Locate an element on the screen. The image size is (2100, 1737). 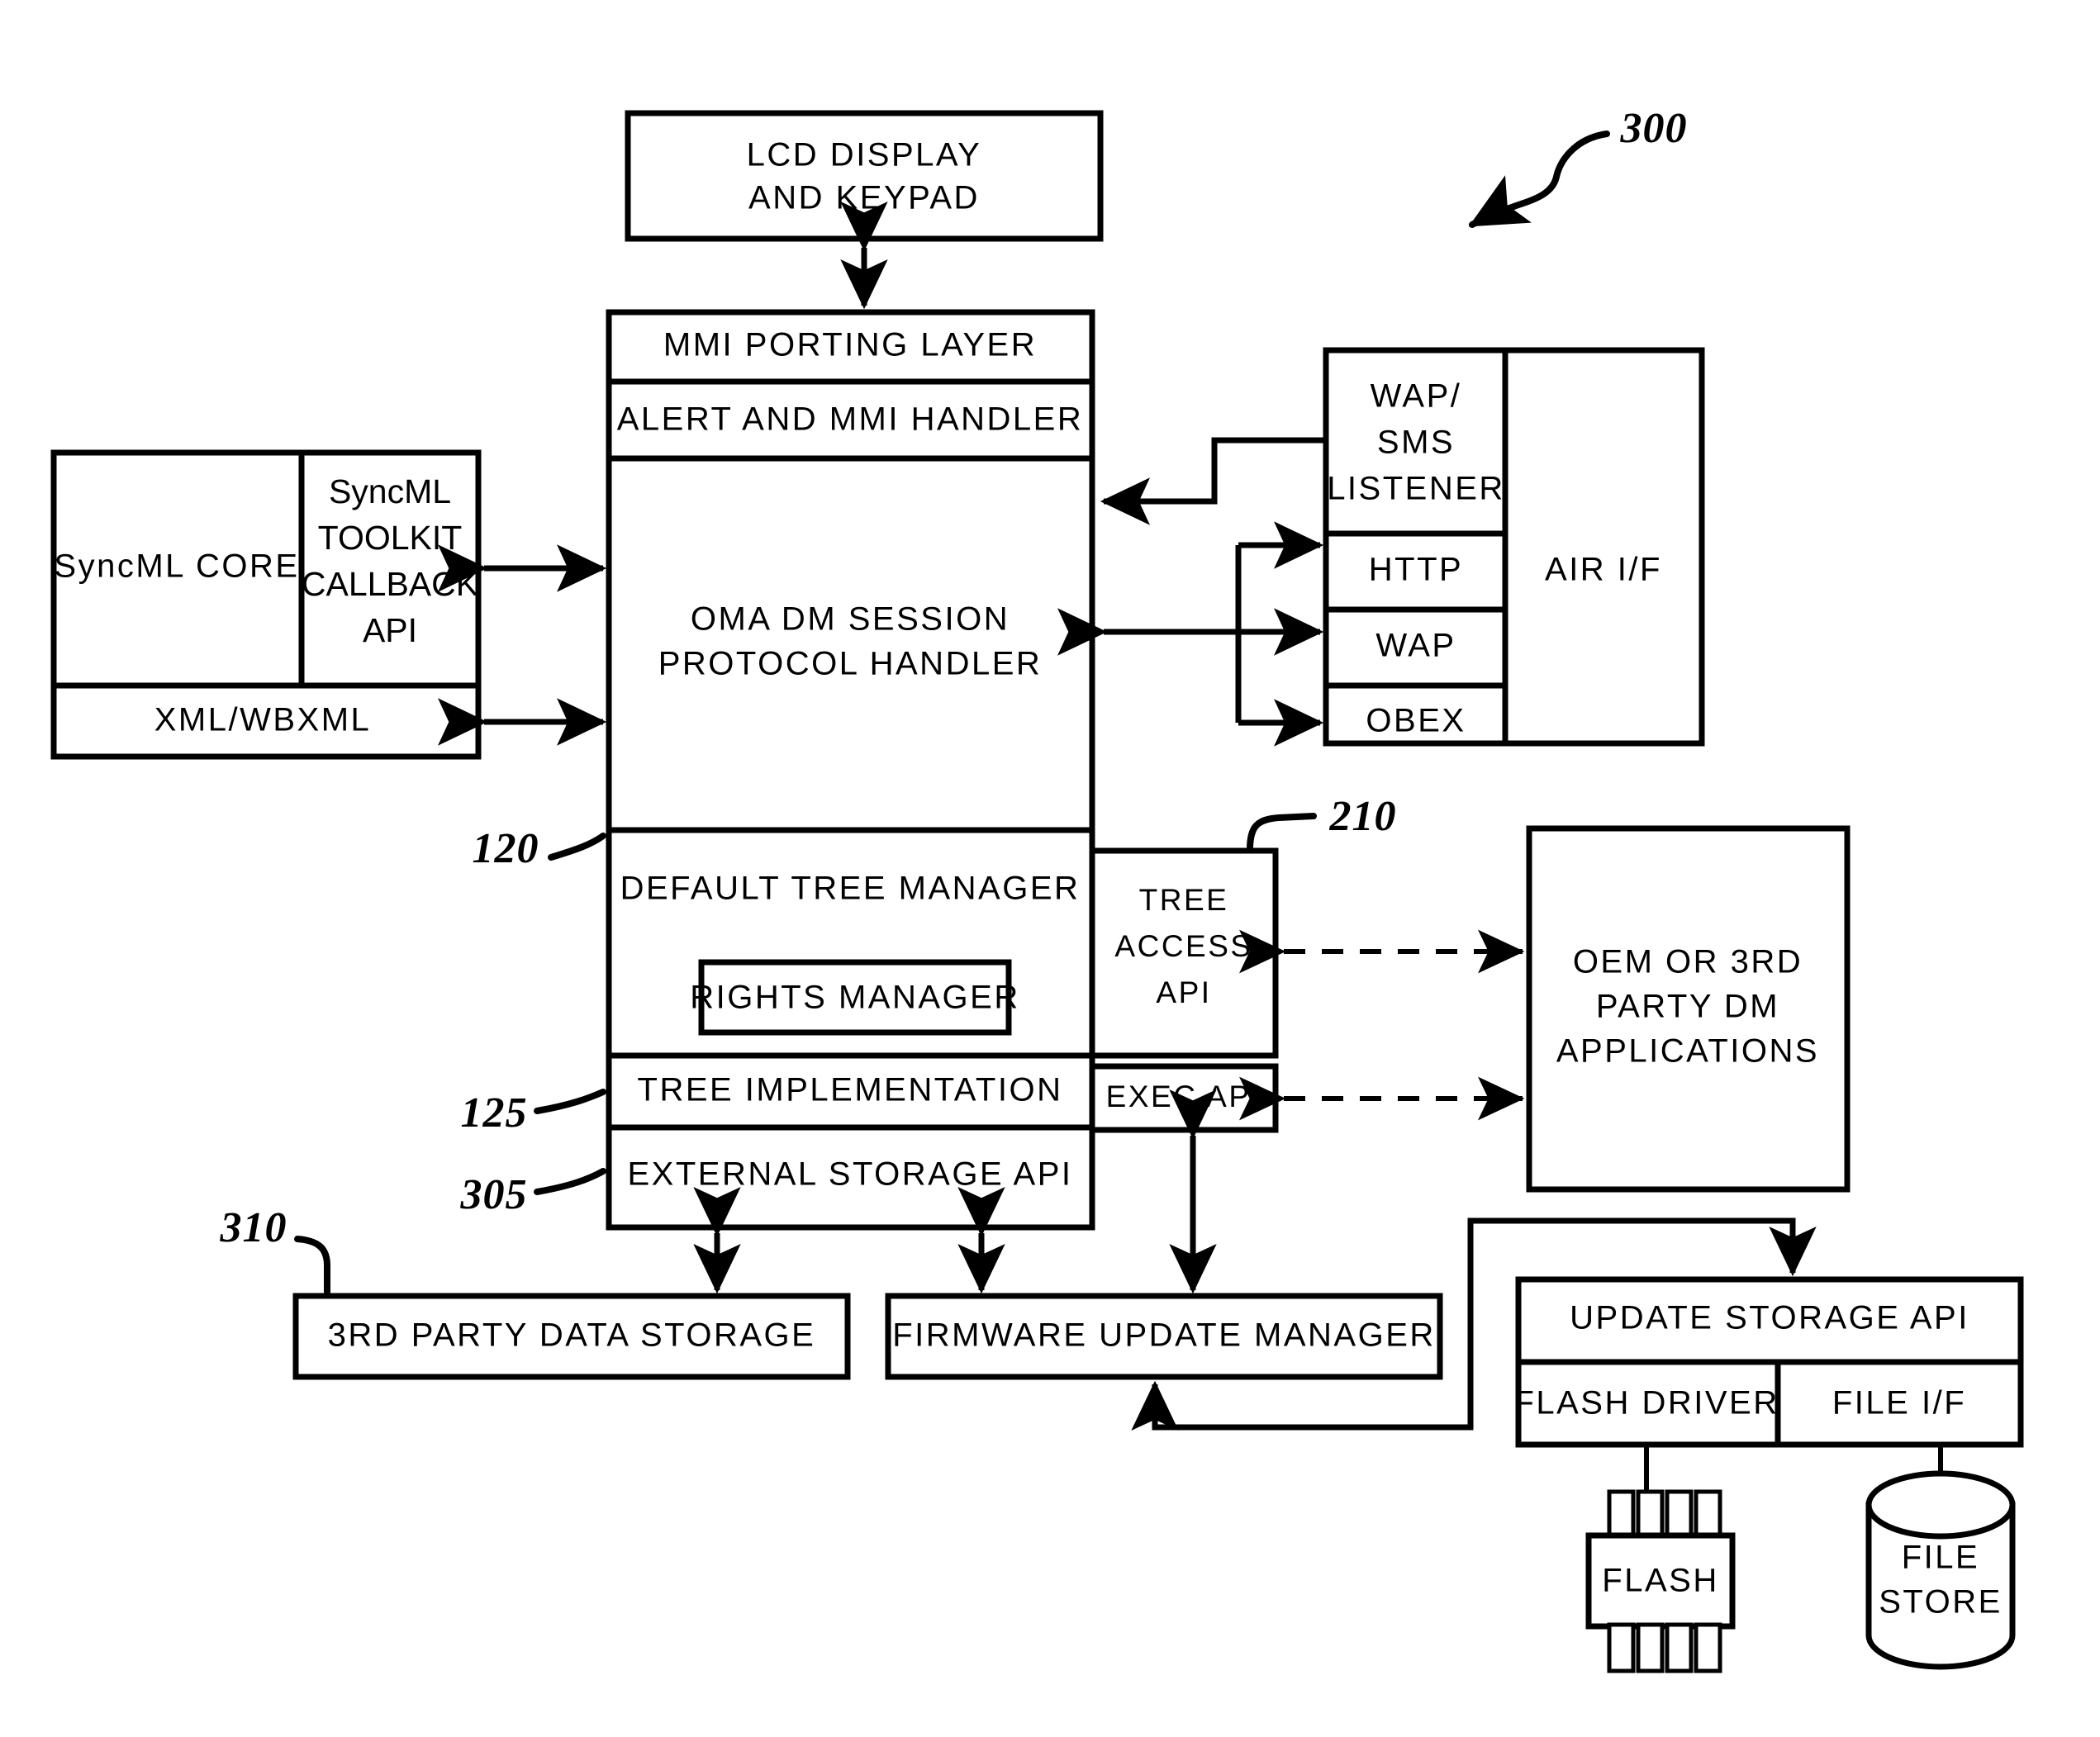
http-label: HTTP is located at coordinates (1416, 570).